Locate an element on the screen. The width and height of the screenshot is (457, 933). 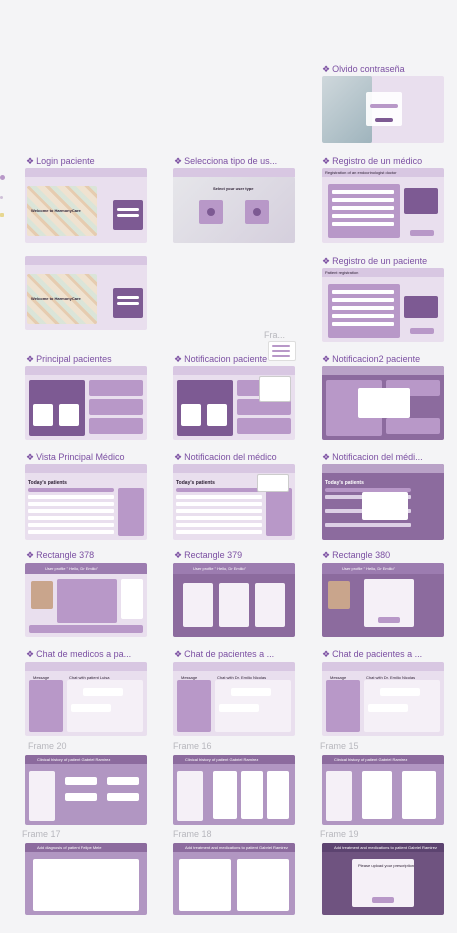
contacts-list is located at coordinates (343, 706).